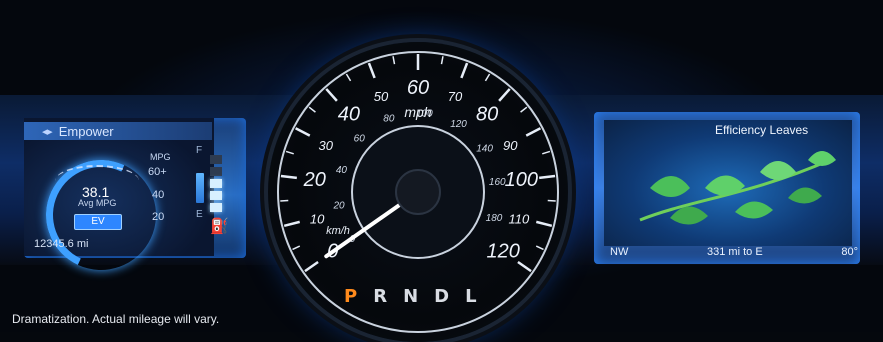 The image size is (883, 342). Describe the element at coordinates (97, 203) in the screenshot. I see `avg-mpg-label: Avg MPG` at that location.